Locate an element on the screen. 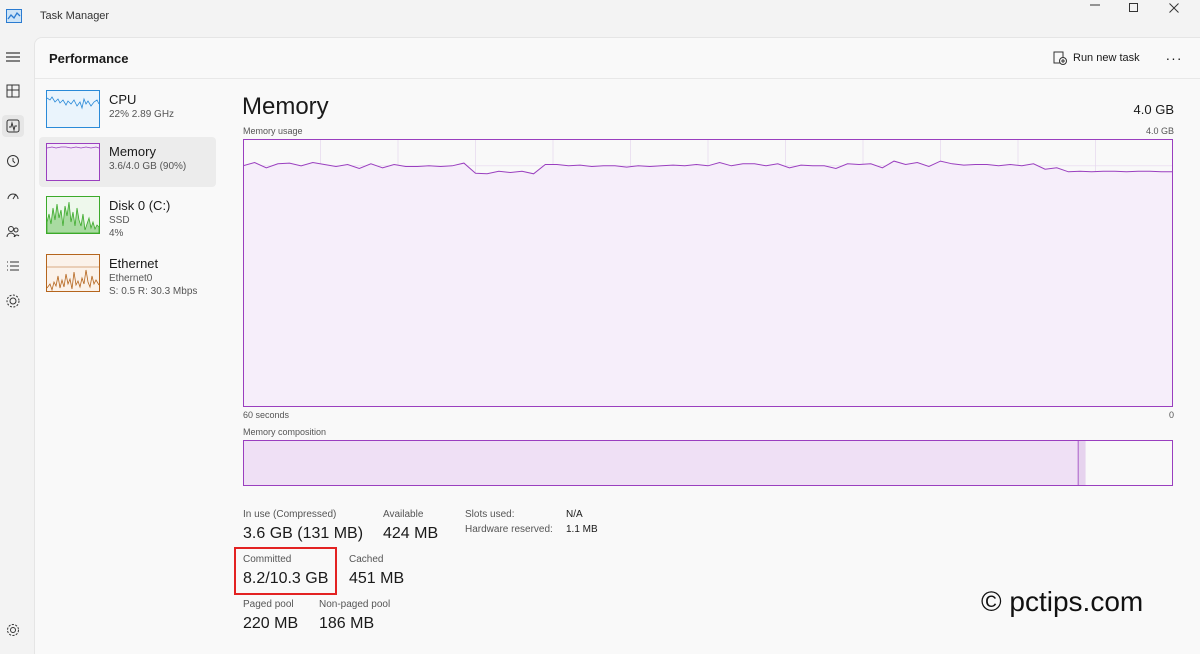  ethernet-label: Ethernet is located at coordinates (134, 263).